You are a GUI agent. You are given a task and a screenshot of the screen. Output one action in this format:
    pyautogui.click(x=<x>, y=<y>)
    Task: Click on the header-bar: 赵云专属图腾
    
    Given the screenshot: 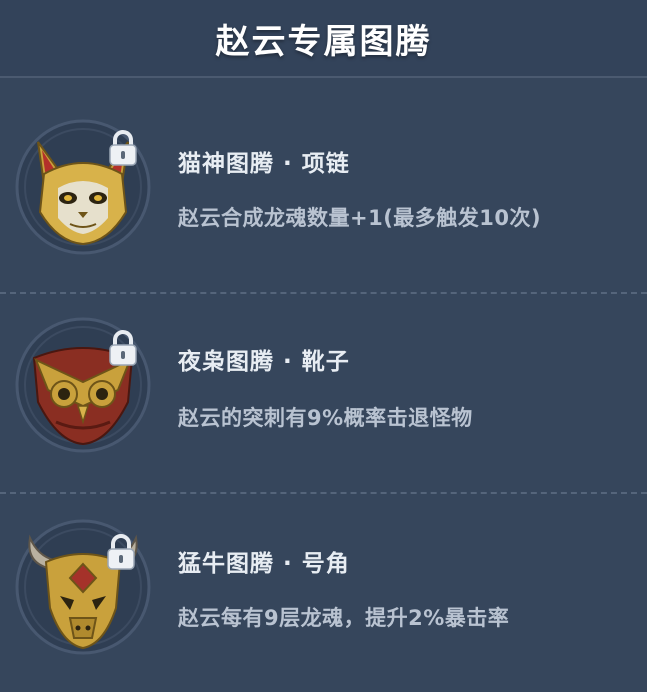 What is the action you would take?
    pyautogui.click(x=323, y=39)
    